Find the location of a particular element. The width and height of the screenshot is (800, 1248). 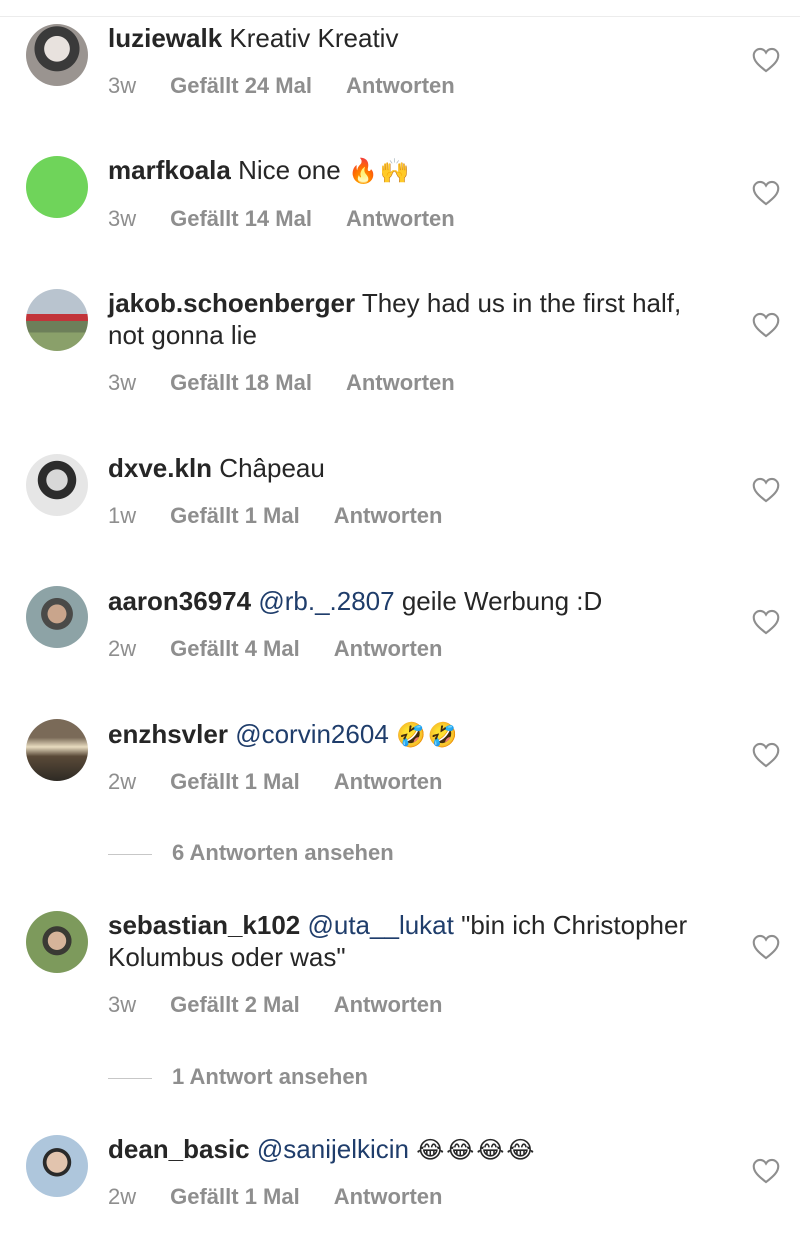

view-replies-label: 6 Antworten ansehen is located at coordinates (283, 852).